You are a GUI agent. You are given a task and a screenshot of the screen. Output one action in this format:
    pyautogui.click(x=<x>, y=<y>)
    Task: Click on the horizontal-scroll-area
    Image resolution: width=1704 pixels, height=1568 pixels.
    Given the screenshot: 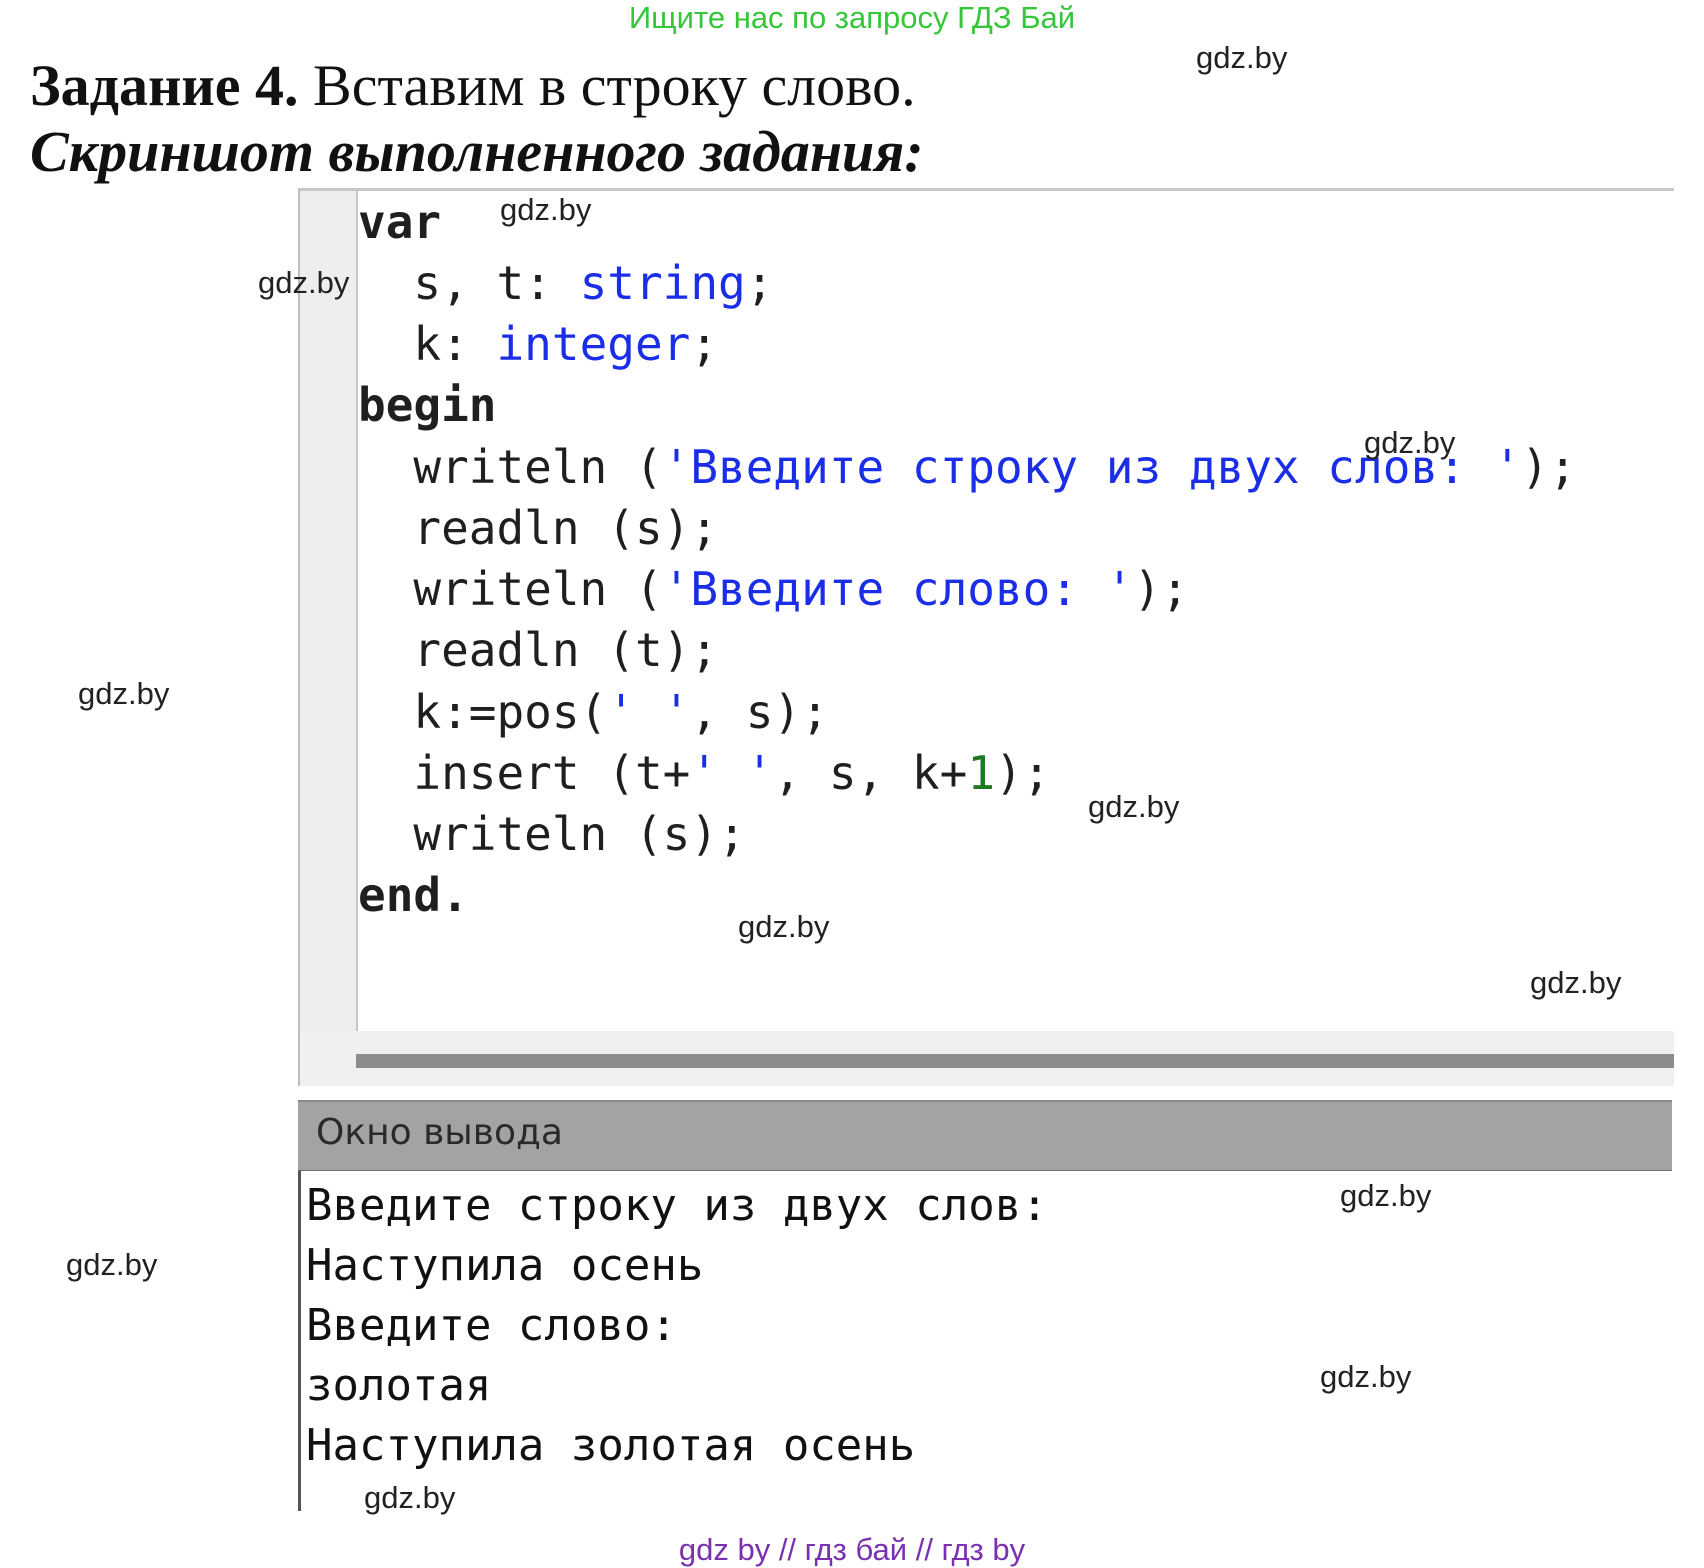 What is the action you would take?
    pyautogui.click(x=987, y=1058)
    